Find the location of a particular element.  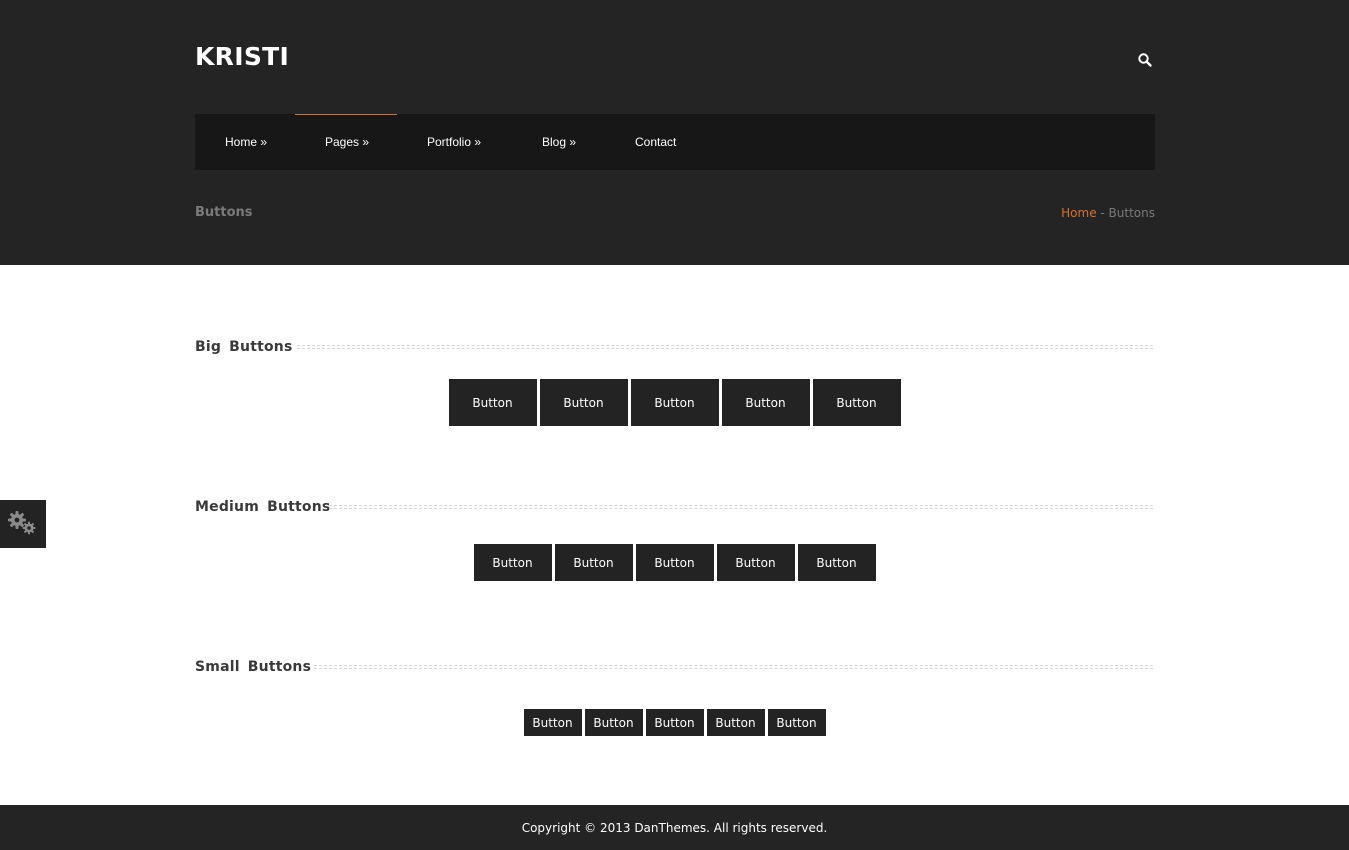

section-title-small: Small Buttons is located at coordinates (253, 667).